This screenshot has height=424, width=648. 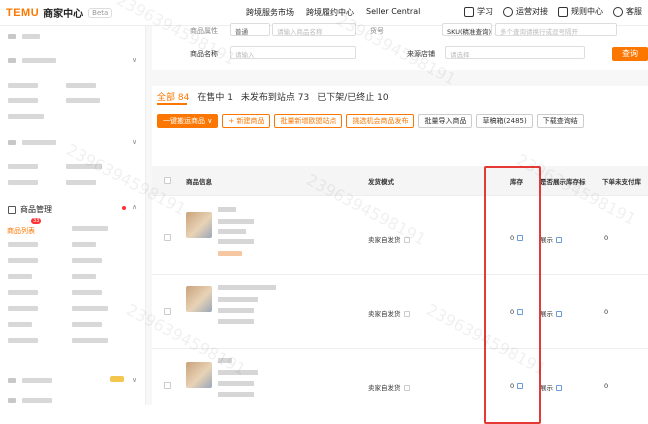 What do you see at coordinates (330, 12) in the screenshot?
I see `nav-fulfillment-center: 跨境履约中心` at bounding box center [330, 12].